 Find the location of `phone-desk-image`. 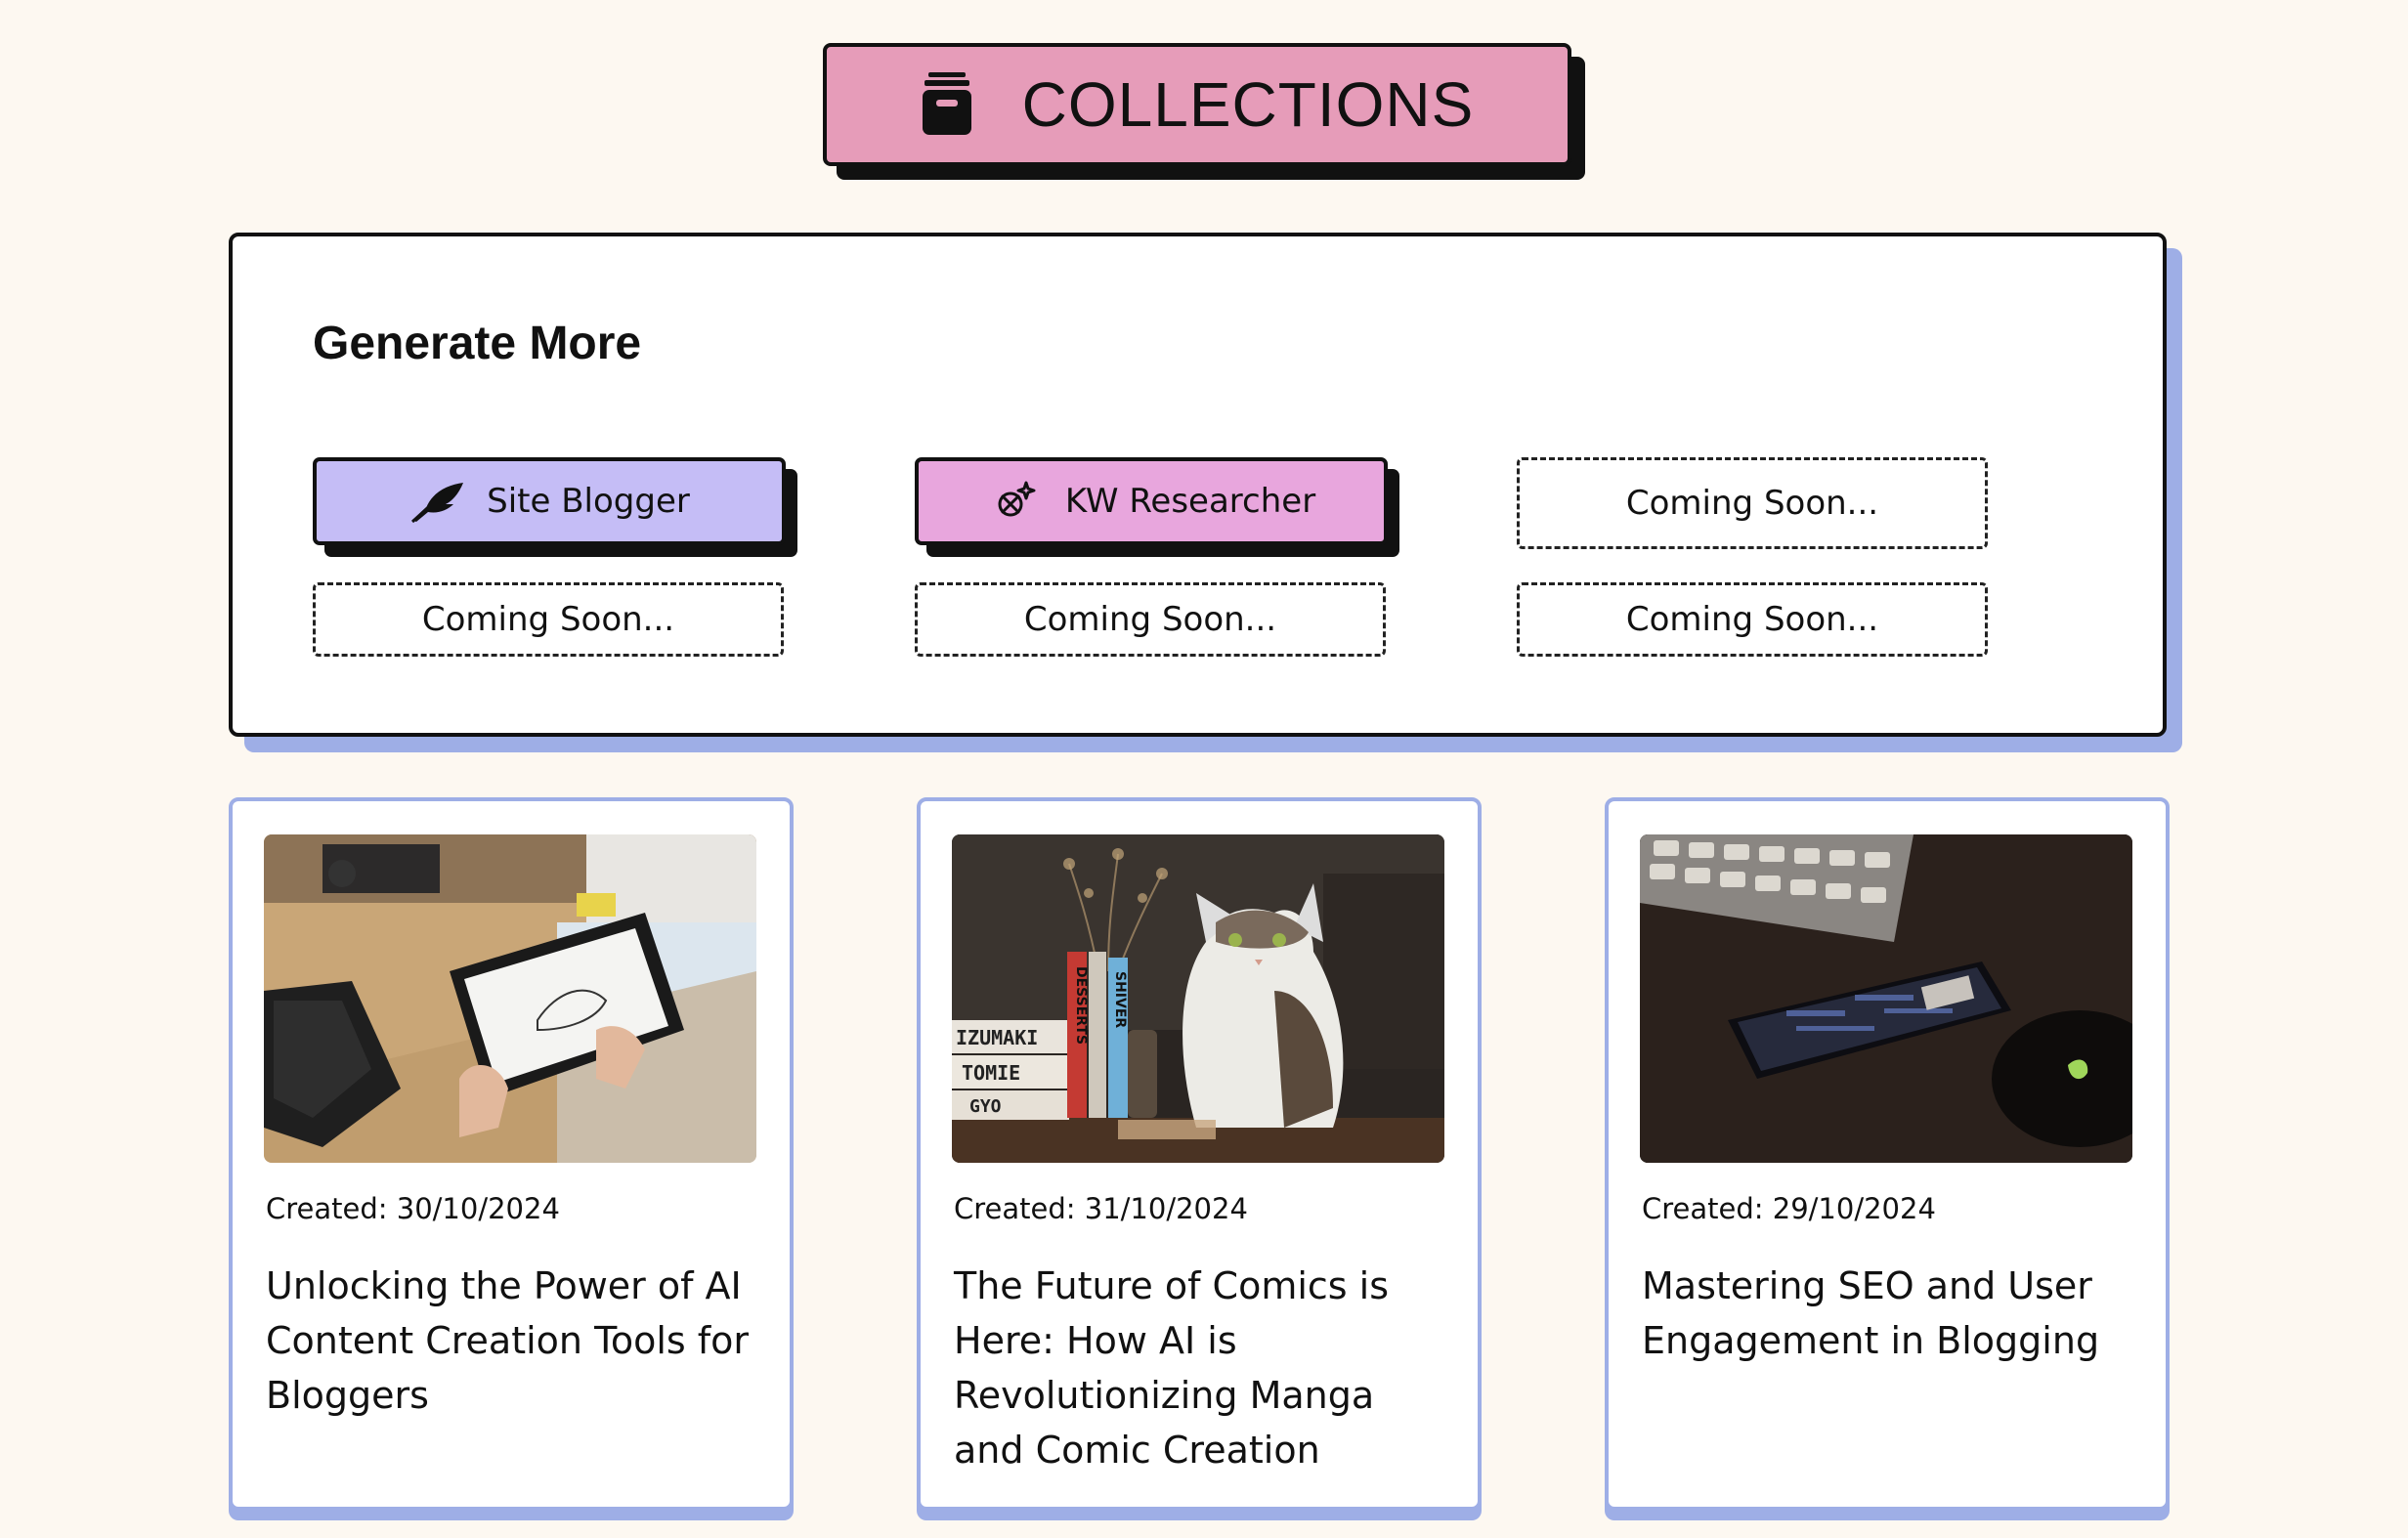

phone-desk-image is located at coordinates (1886, 998).